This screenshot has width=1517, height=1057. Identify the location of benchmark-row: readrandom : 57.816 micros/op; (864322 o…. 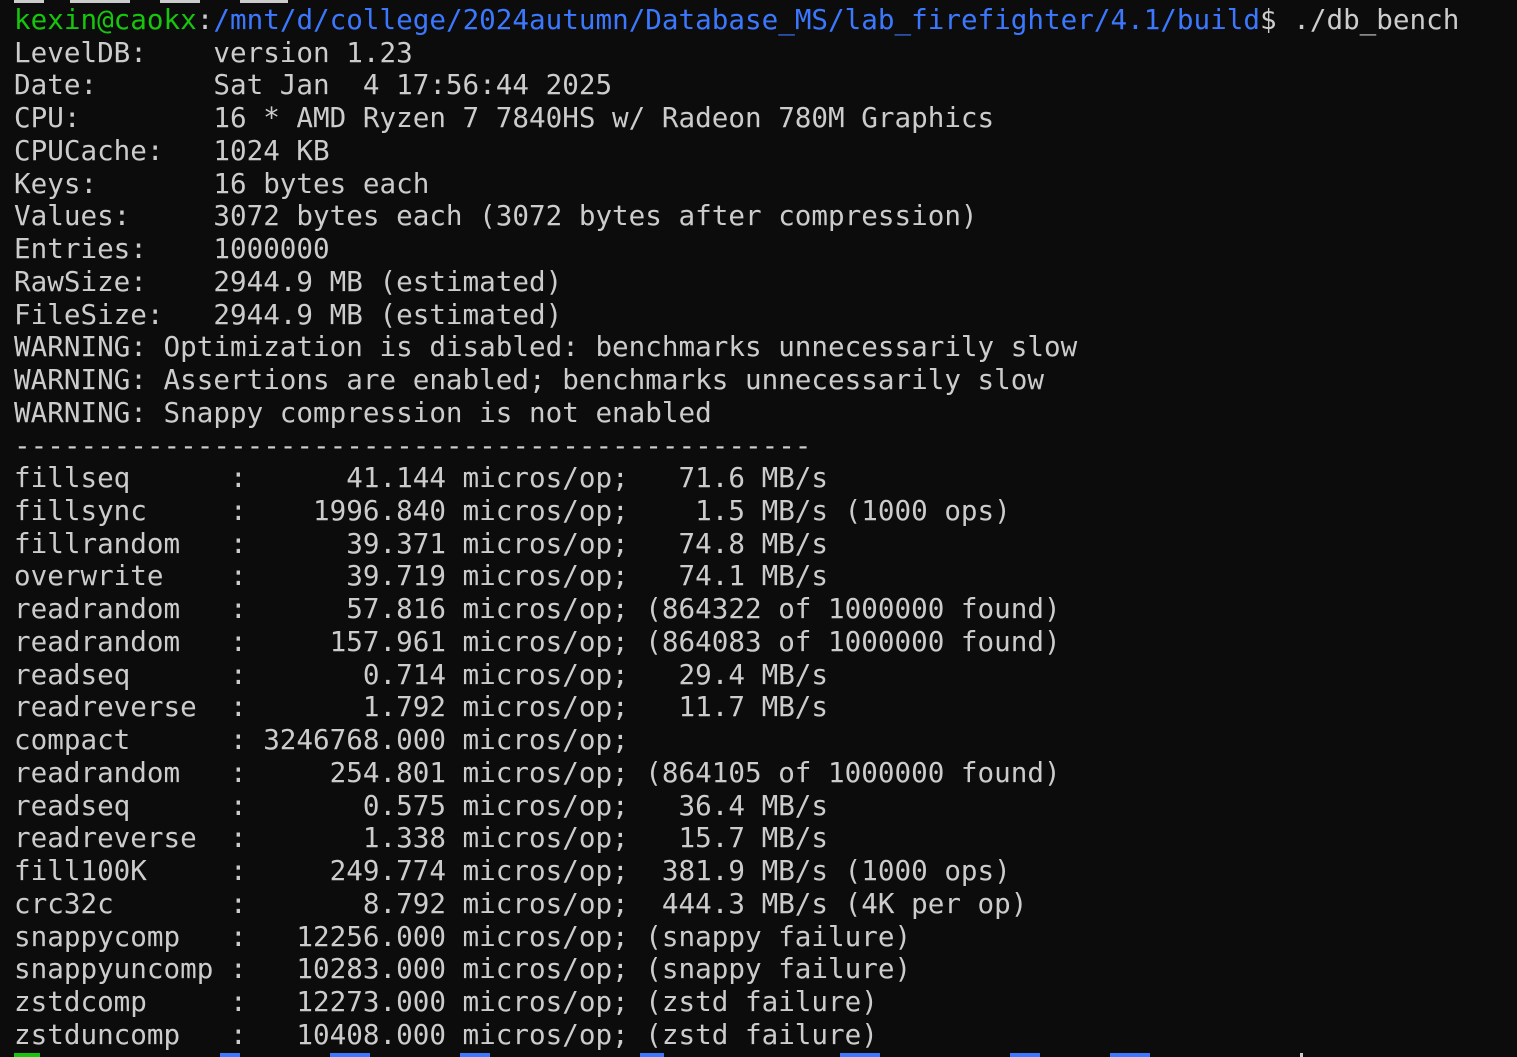
(537, 609).